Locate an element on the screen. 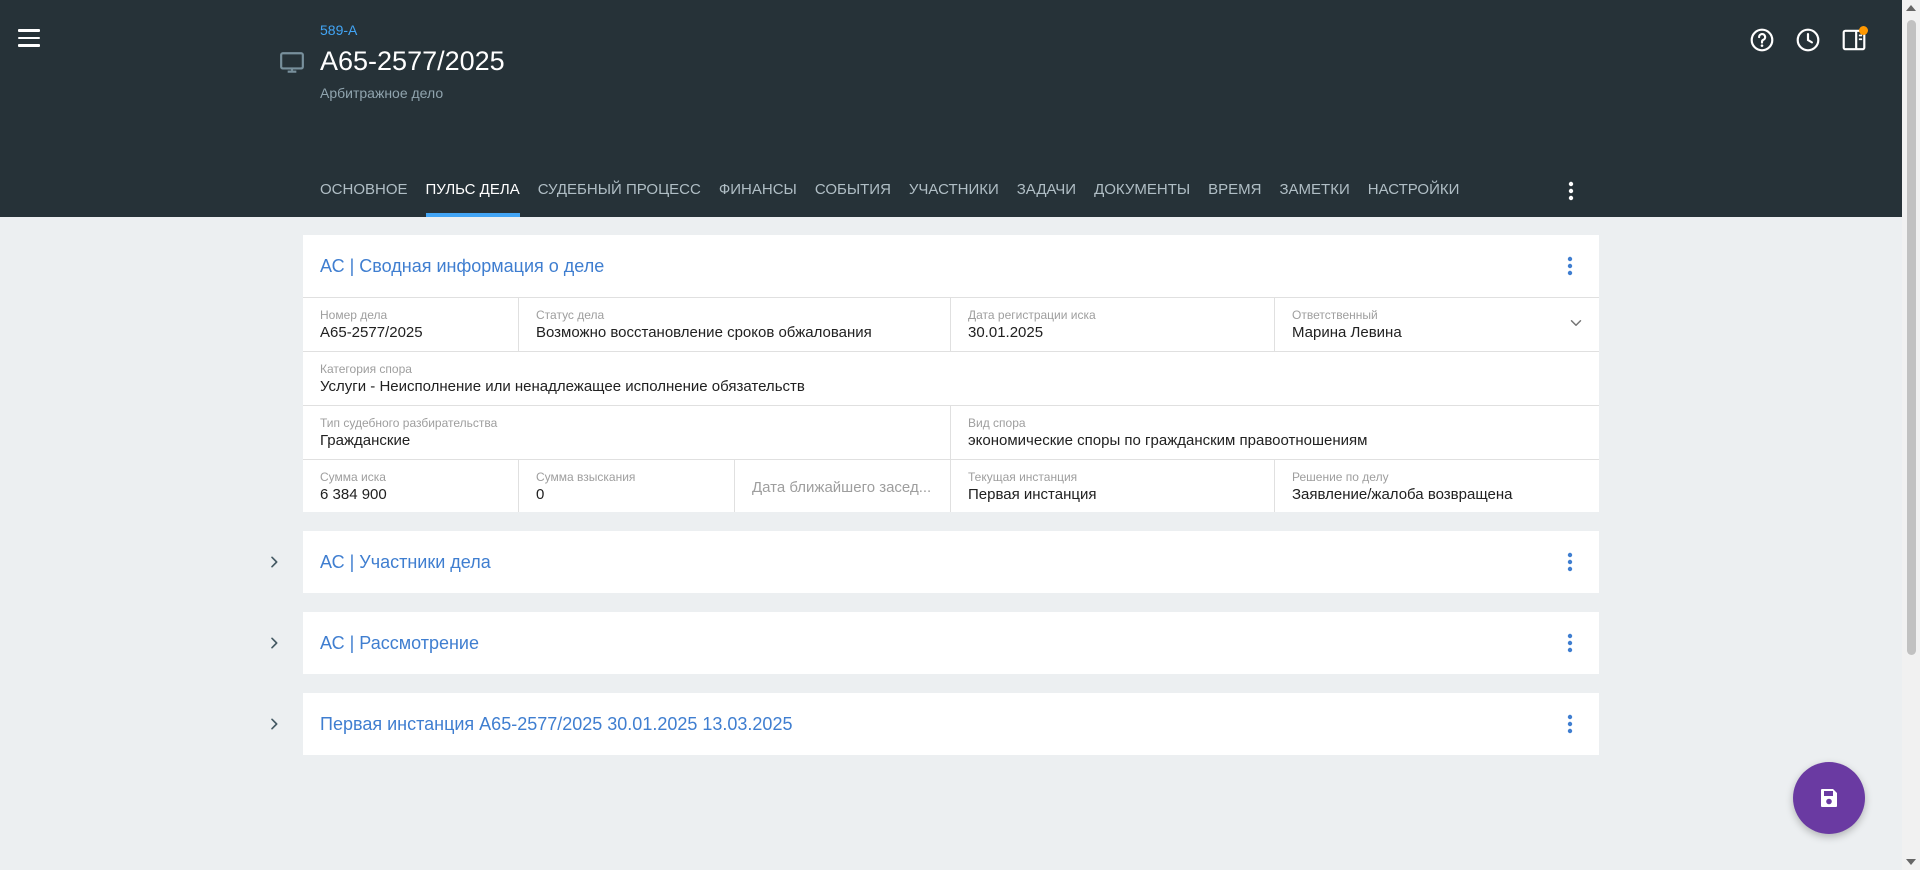  participants-card-menu-button is located at coordinates (1570, 562).